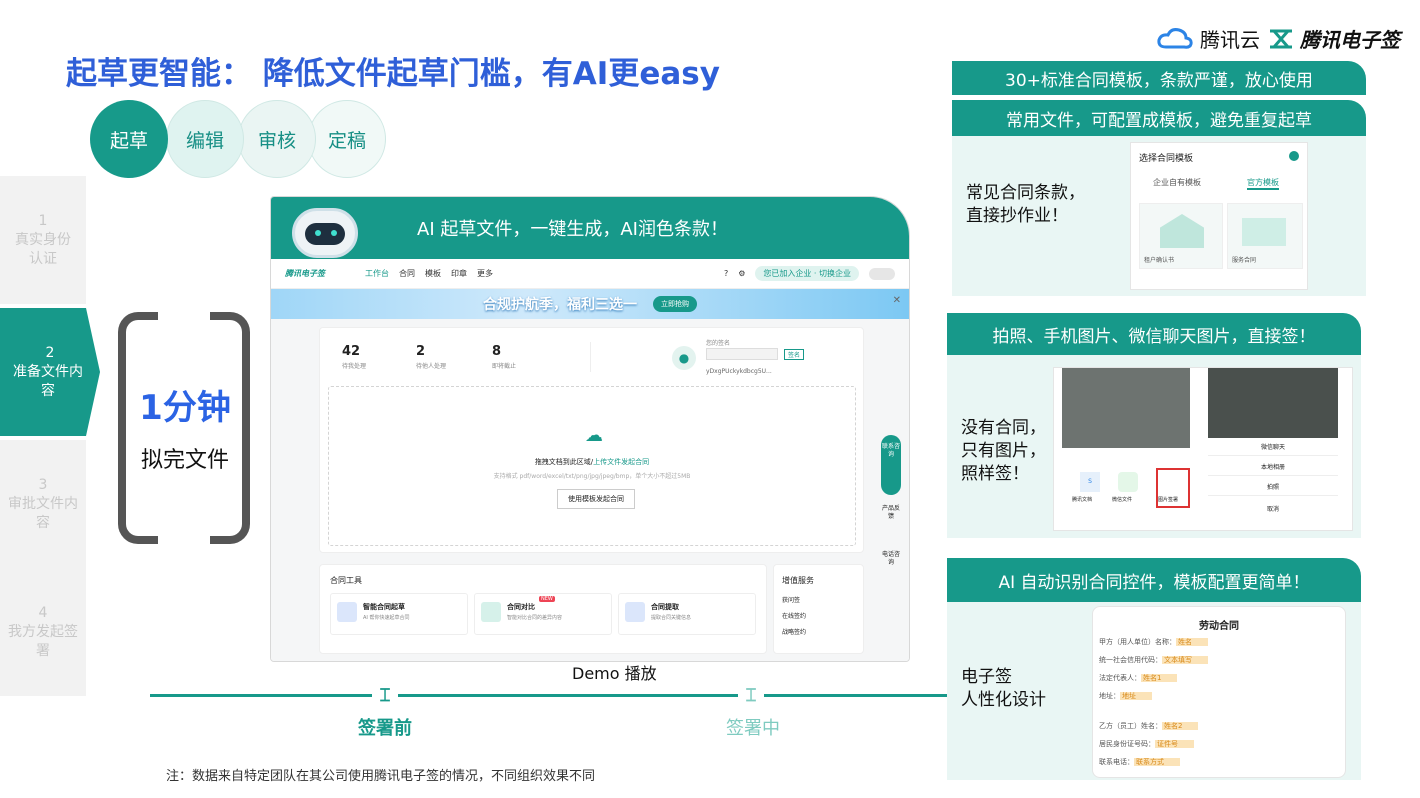 Image resolution: width=1420 pixels, height=798 pixels. I want to click on nav-seal: 印章, so click(459, 273).